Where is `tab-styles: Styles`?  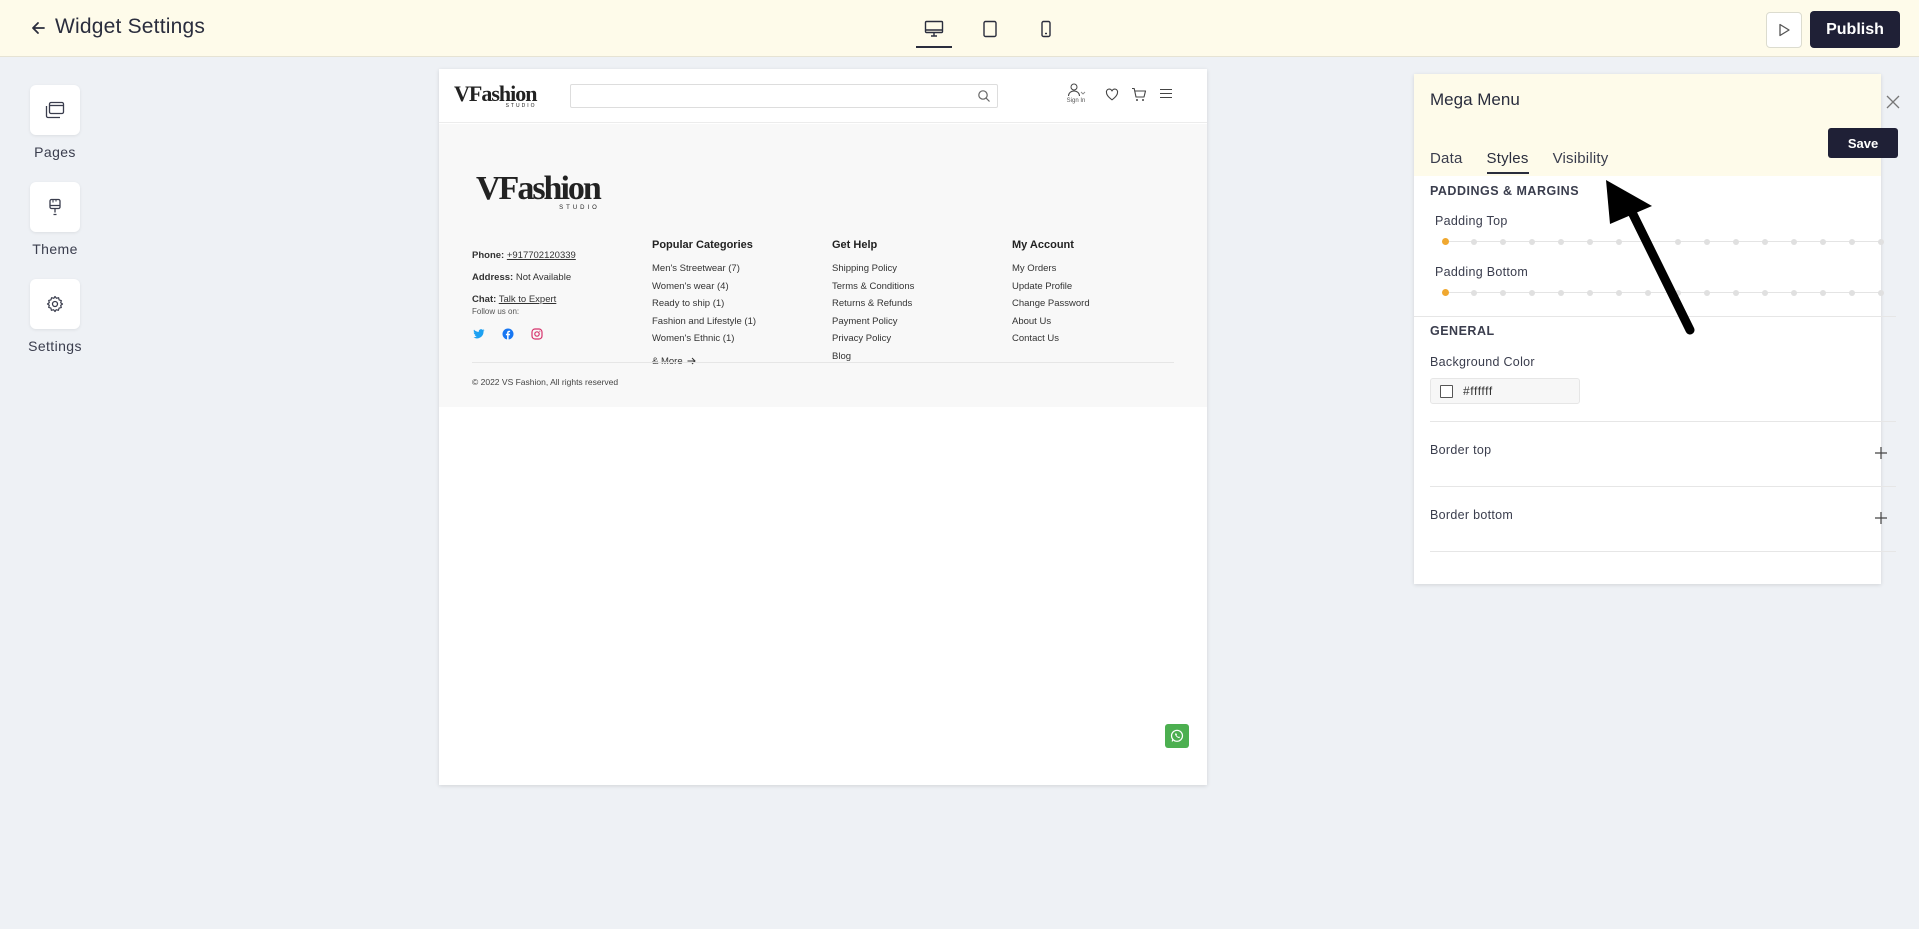 tab-styles: Styles is located at coordinates (1507, 162).